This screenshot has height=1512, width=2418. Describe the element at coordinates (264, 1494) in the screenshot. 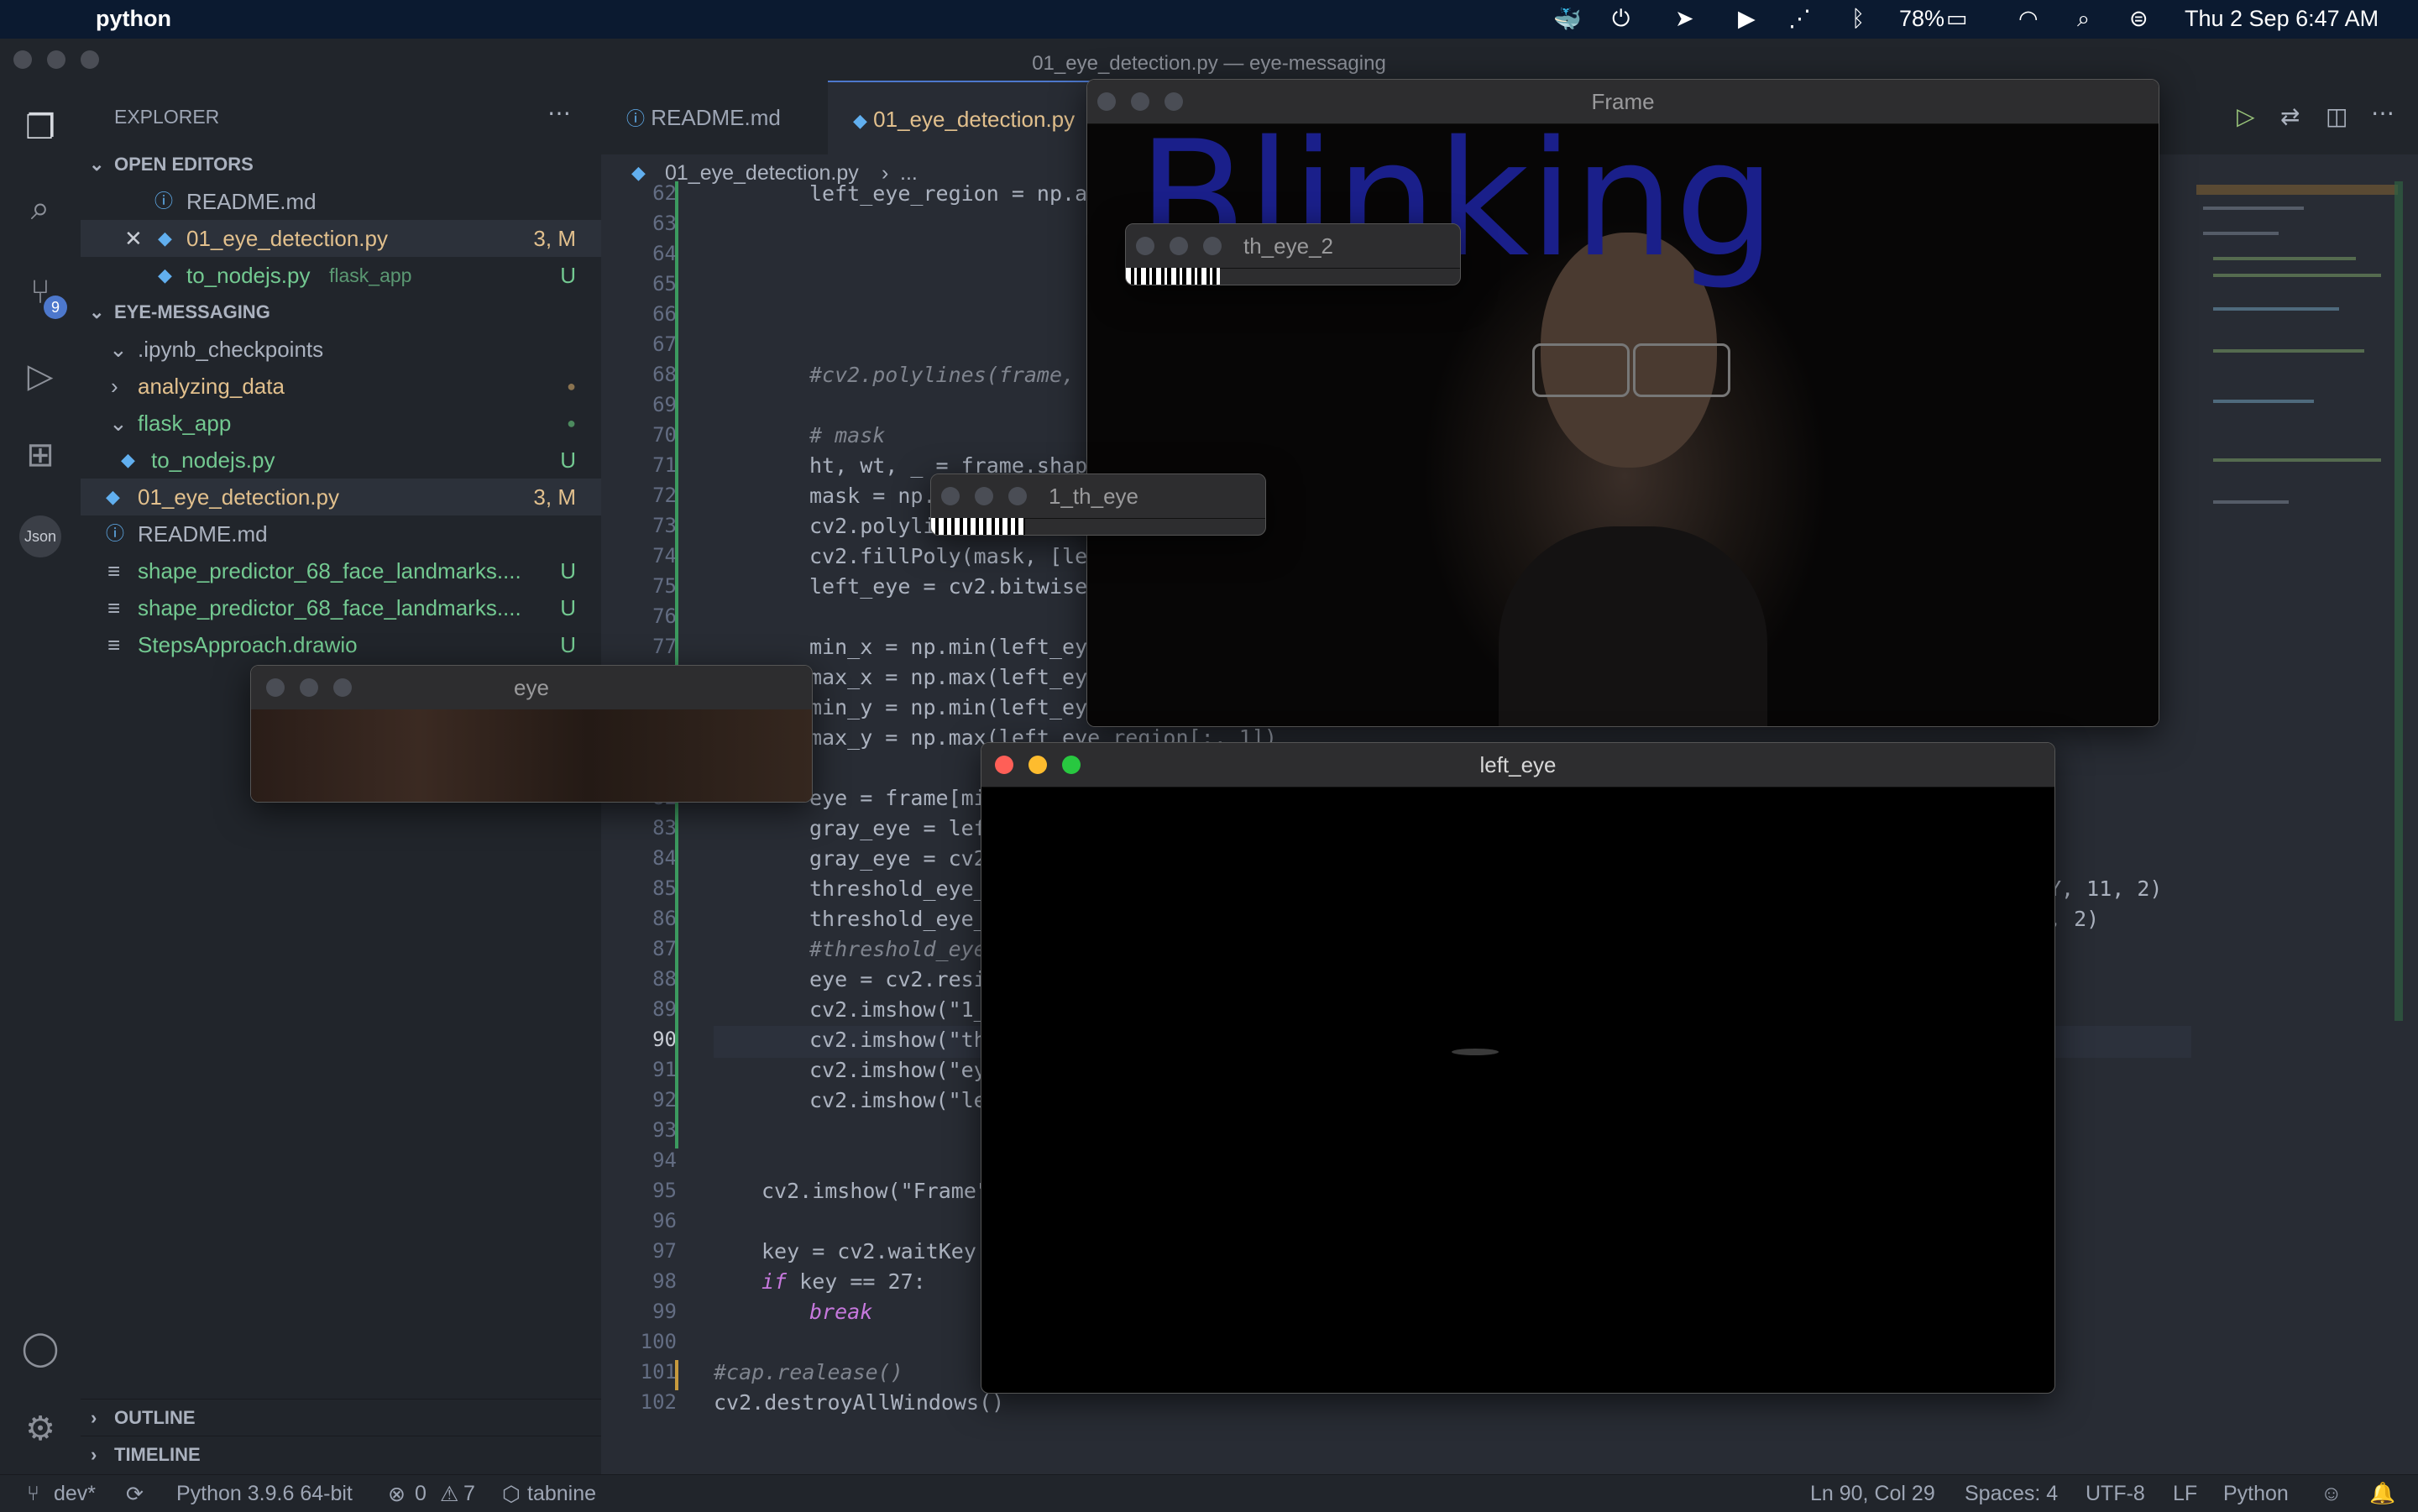

I see `python-interpreter: Python 3.9.6 64-bit` at that location.